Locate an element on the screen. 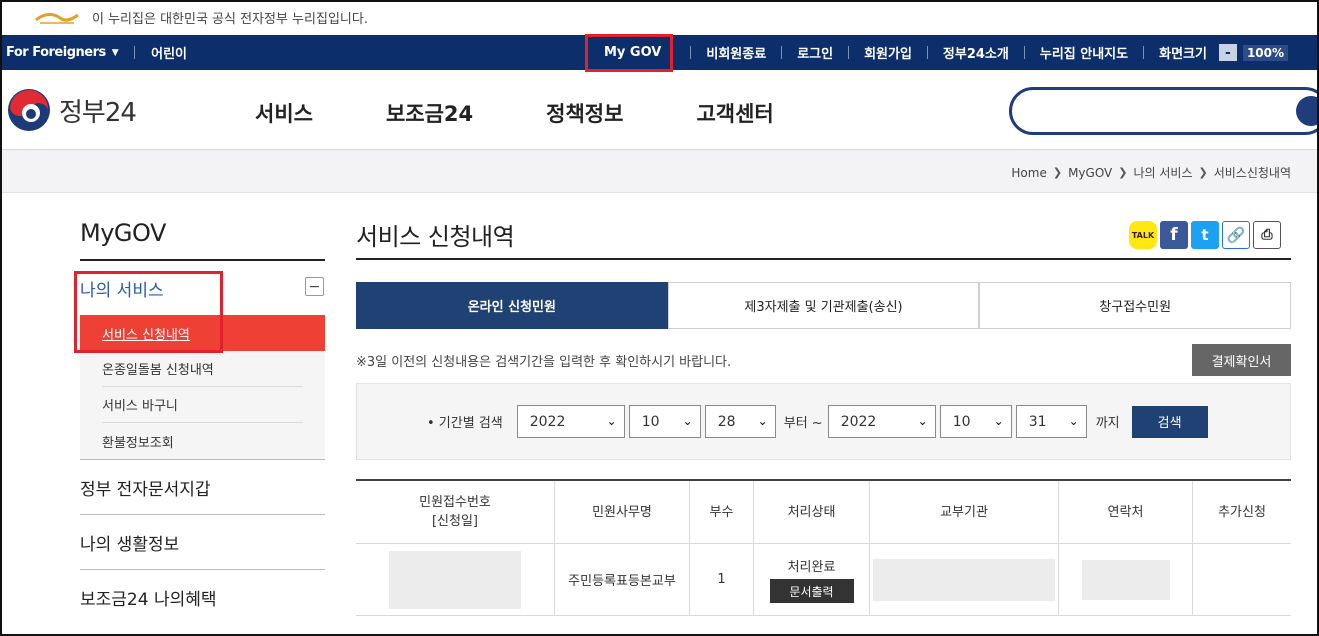  blurred-contact is located at coordinates (1125, 579).